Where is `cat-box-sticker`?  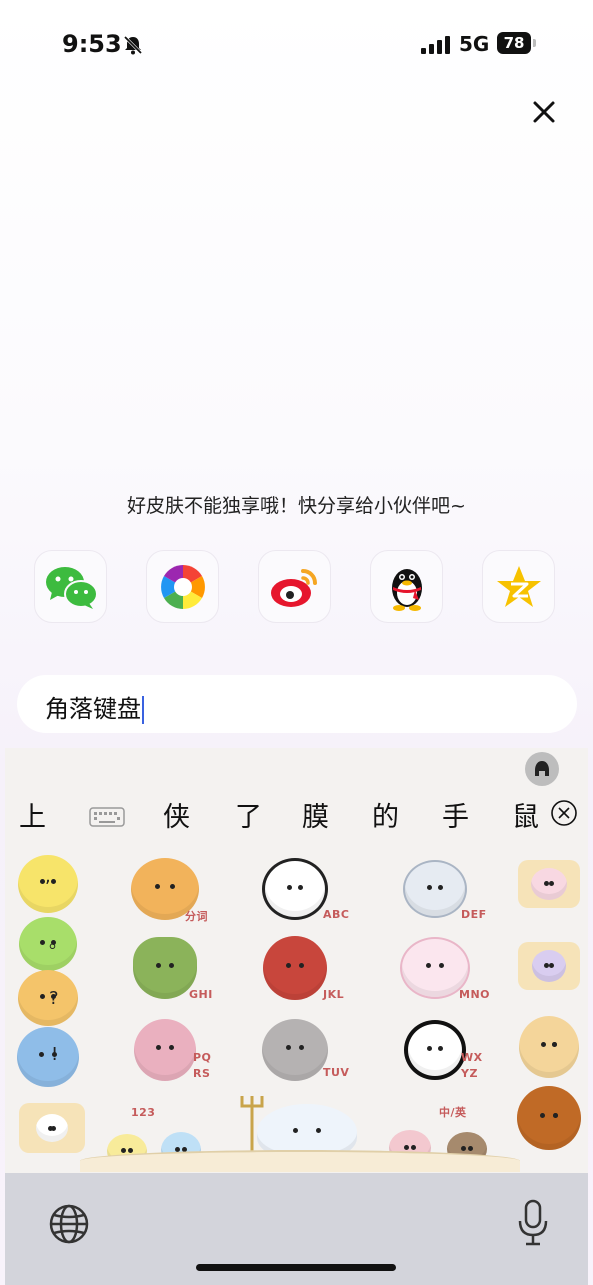 cat-box-sticker is located at coordinates (549, 884).